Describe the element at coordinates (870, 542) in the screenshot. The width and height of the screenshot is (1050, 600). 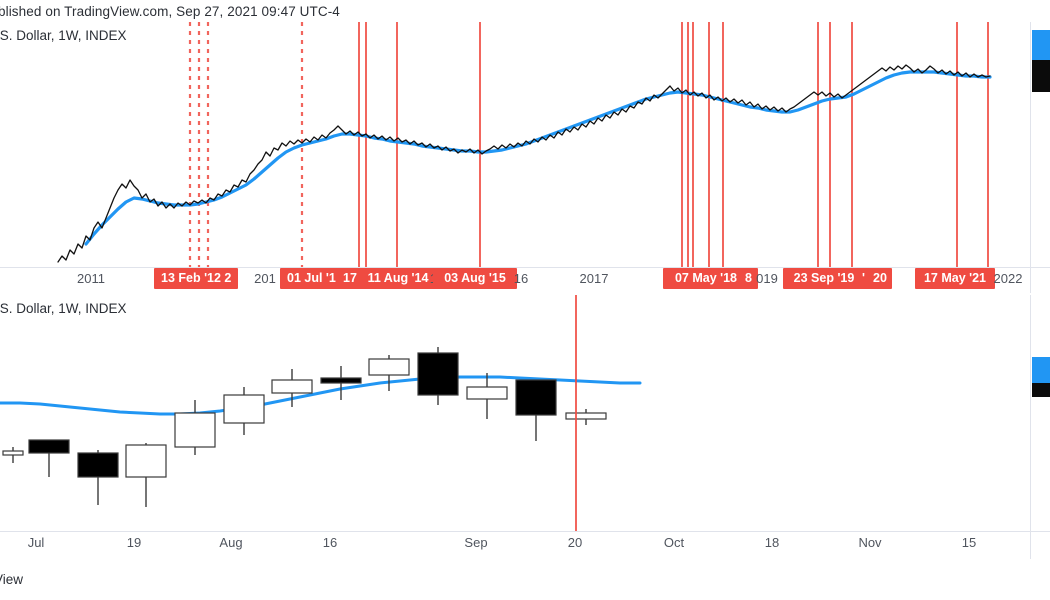
I see `bottom-axis-tick-label: Nov` at that location.